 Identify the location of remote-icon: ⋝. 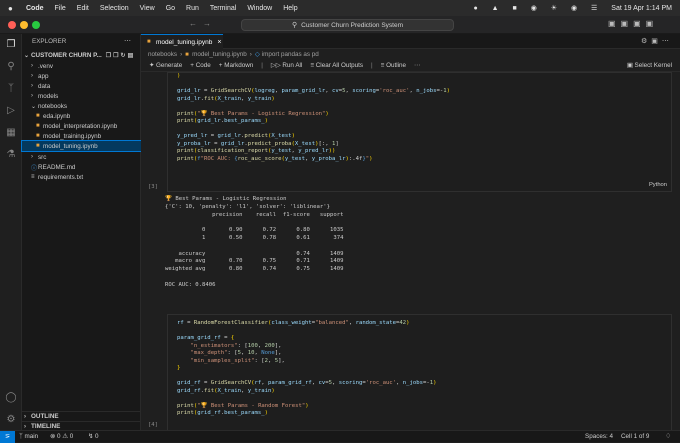
(7, 437).